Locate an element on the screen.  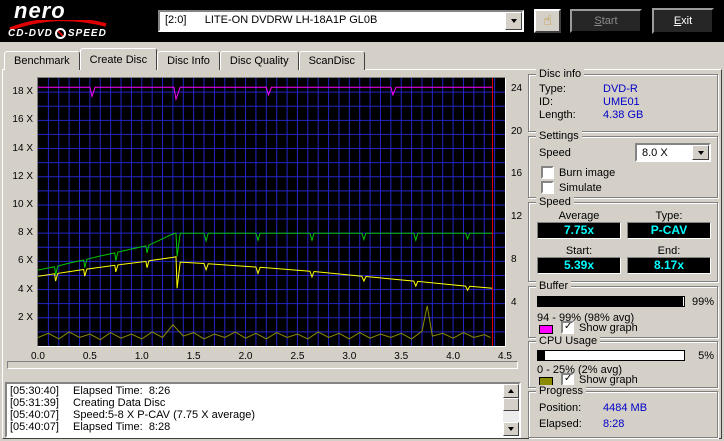
position-value: 4484 MB is located at coordinates (625, 408).